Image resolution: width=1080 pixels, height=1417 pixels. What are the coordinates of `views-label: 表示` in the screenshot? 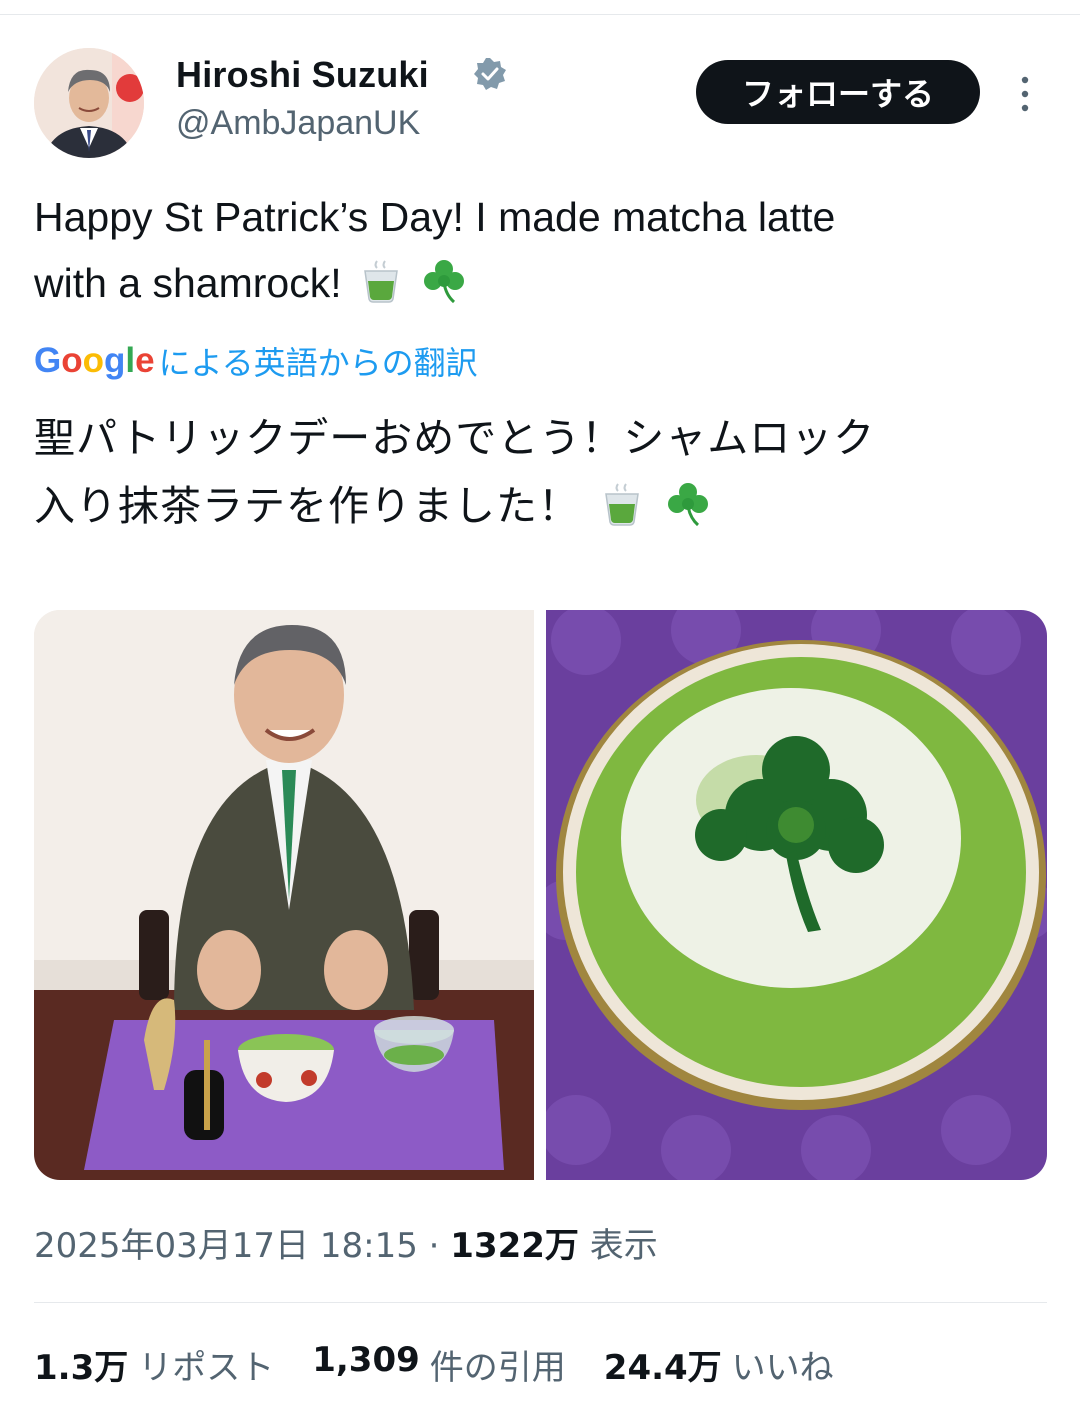 It's located at (623, 1246).